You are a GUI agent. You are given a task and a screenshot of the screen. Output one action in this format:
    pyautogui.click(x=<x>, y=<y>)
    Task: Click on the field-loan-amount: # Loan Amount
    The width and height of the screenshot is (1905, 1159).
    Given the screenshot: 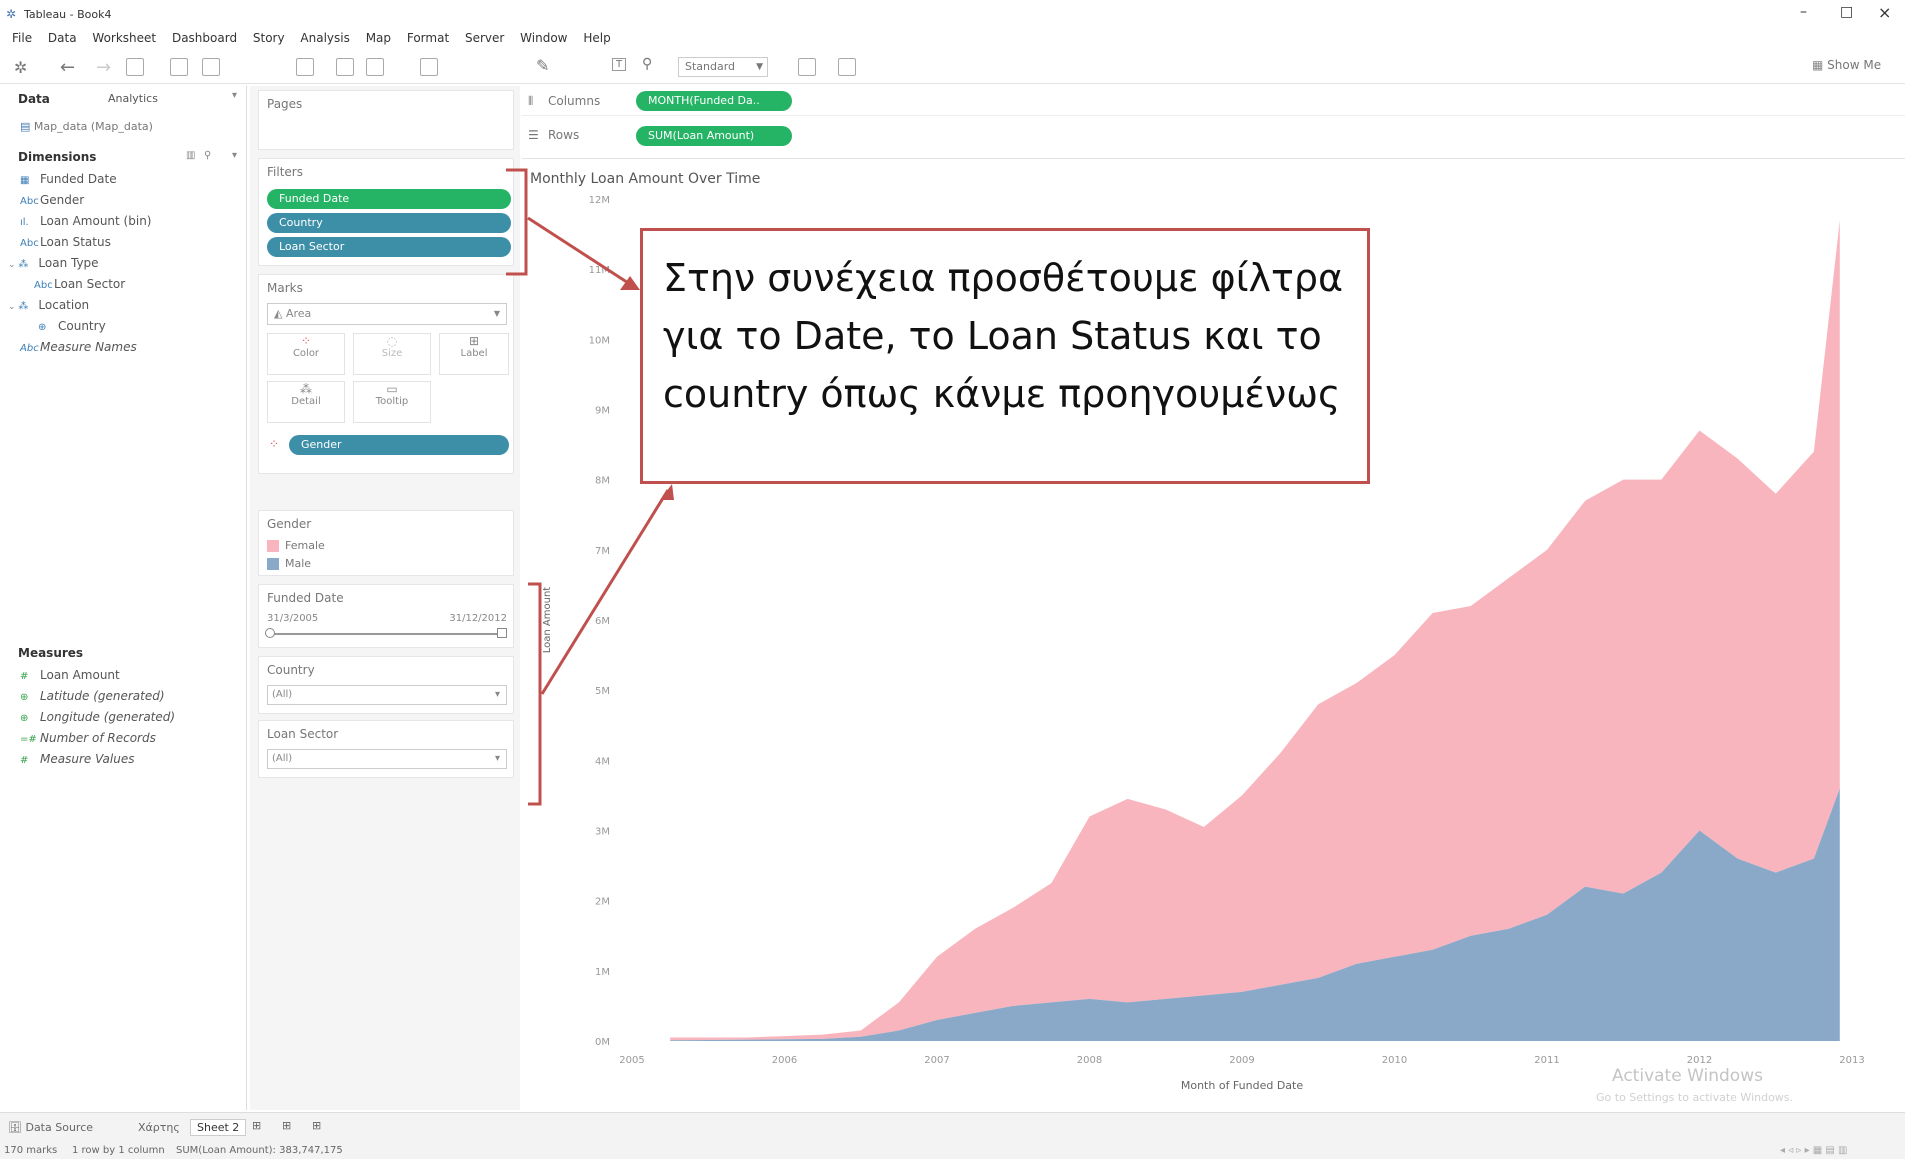 What is the action you would take?
    pyautogui.click(x=70, y=675)
    